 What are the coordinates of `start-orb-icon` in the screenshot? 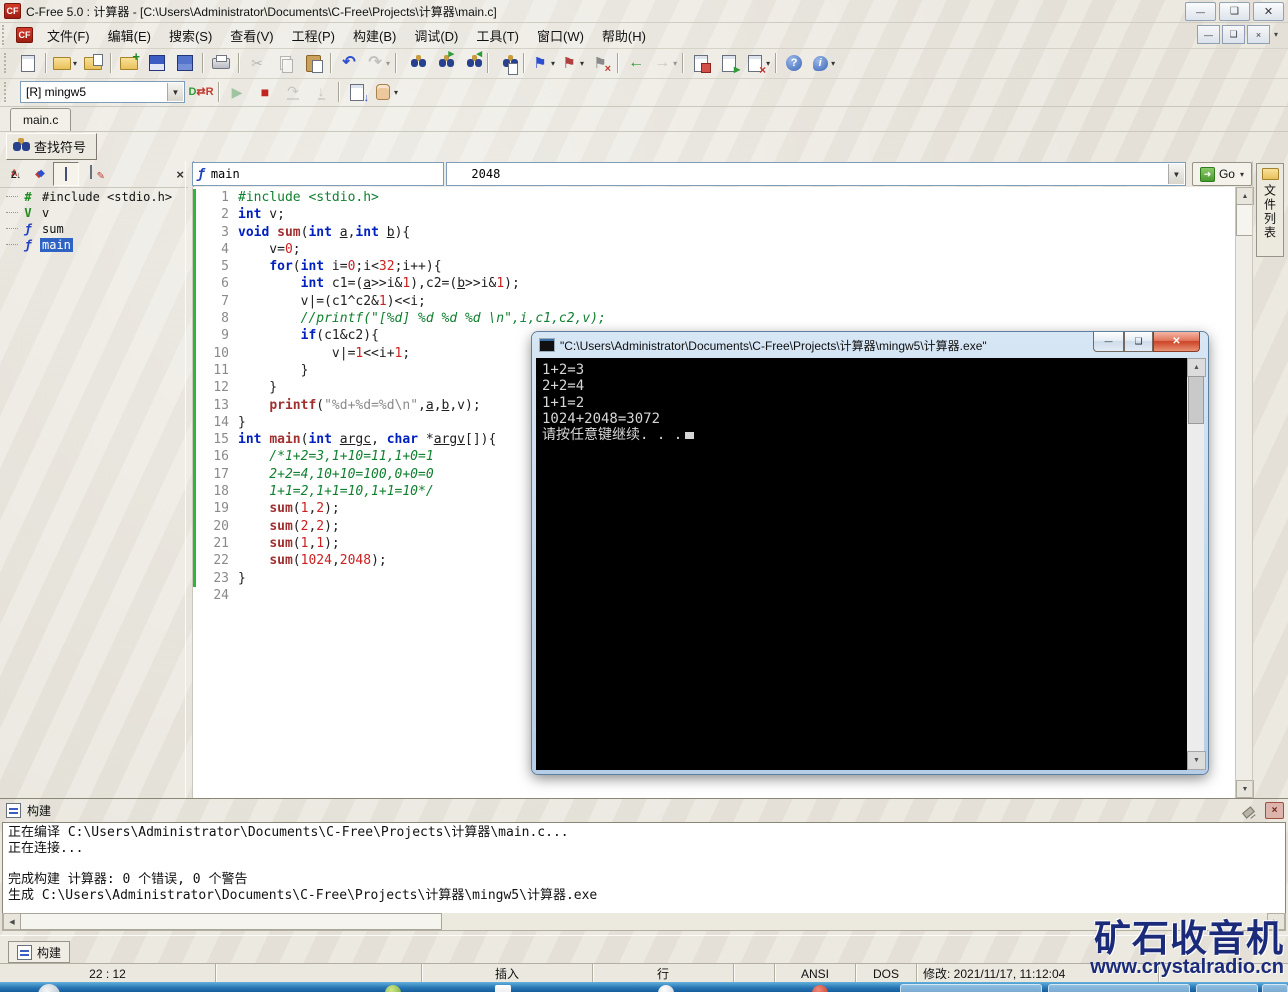 It's located at (49, 988).